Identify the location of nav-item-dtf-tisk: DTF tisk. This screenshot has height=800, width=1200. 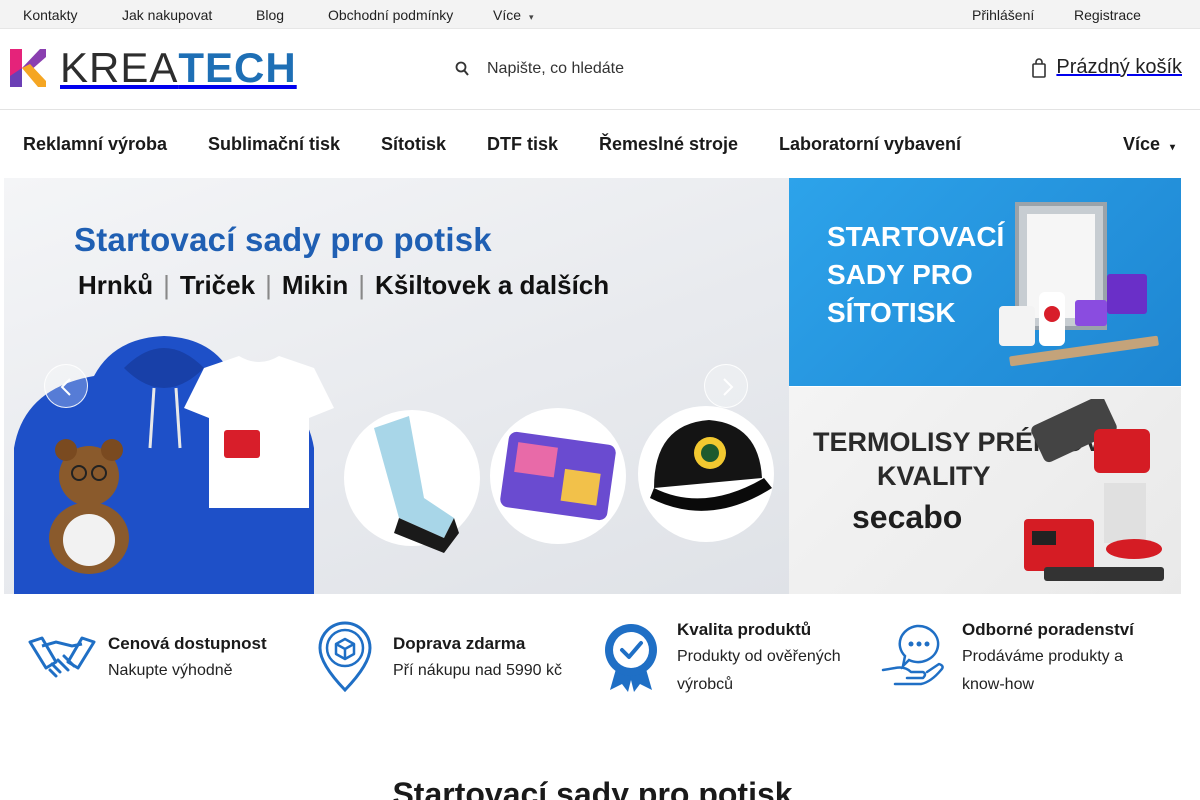
(522, 144).